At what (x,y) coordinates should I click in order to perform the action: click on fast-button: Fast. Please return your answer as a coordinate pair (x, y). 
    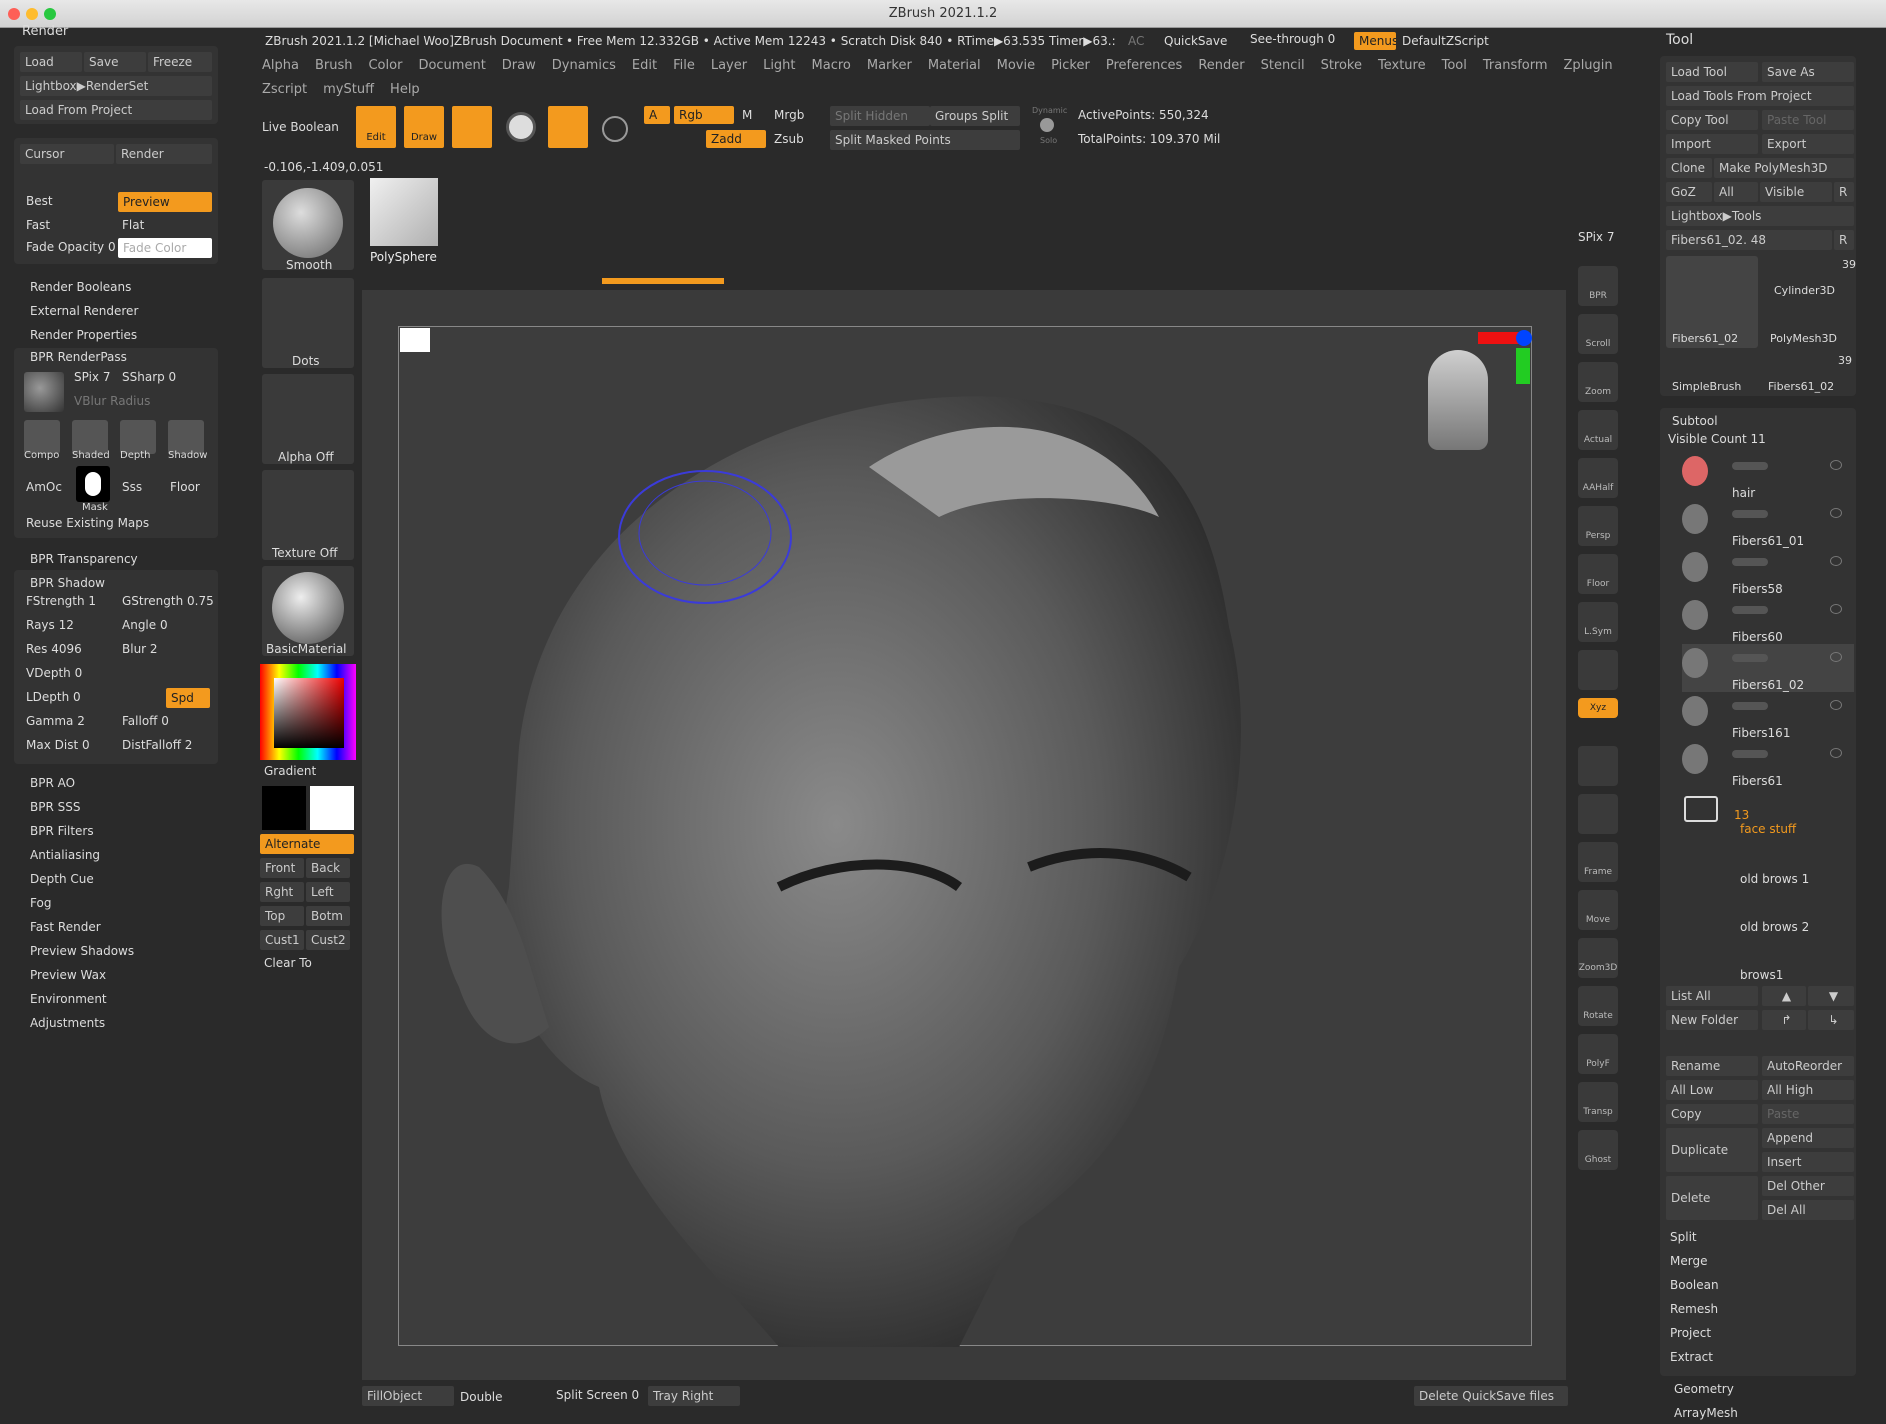
    Looking at the image, I should click on (38, 225).